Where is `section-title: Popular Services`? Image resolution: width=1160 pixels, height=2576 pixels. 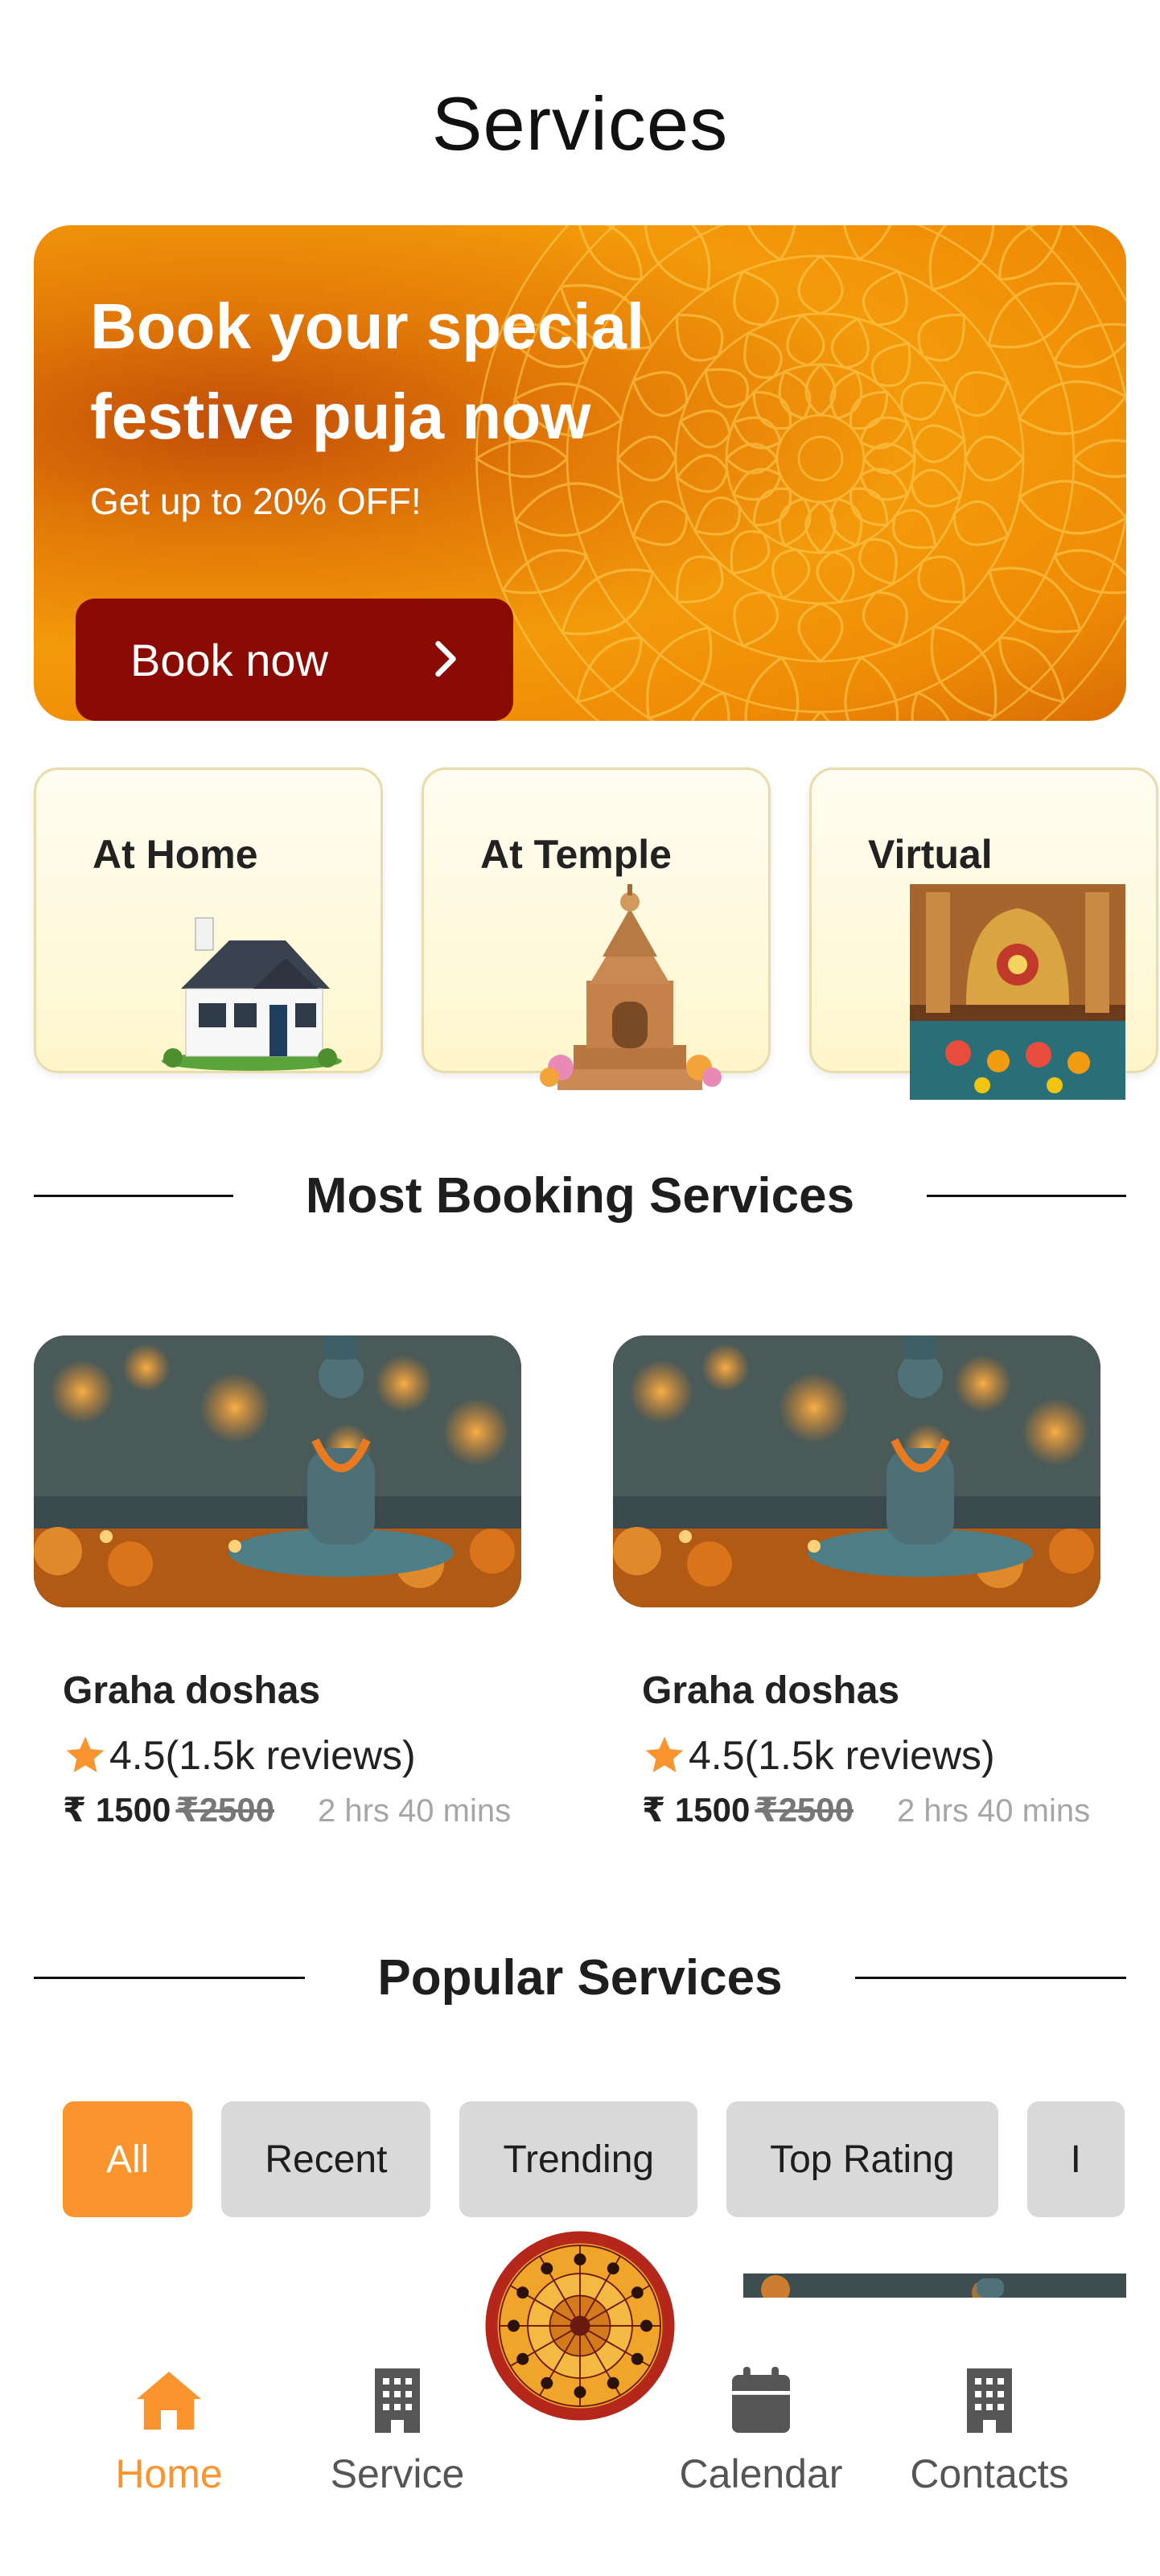 section-title: Popular Services is located at coordinates (580, 1977).